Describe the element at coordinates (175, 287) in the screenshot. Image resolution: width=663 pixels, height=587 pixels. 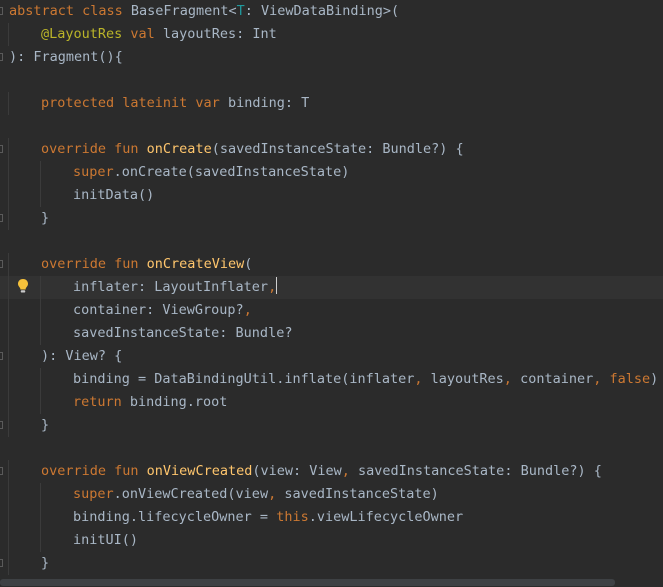
I see `code-line-text: inflater: LayoutInflater,` at that location.